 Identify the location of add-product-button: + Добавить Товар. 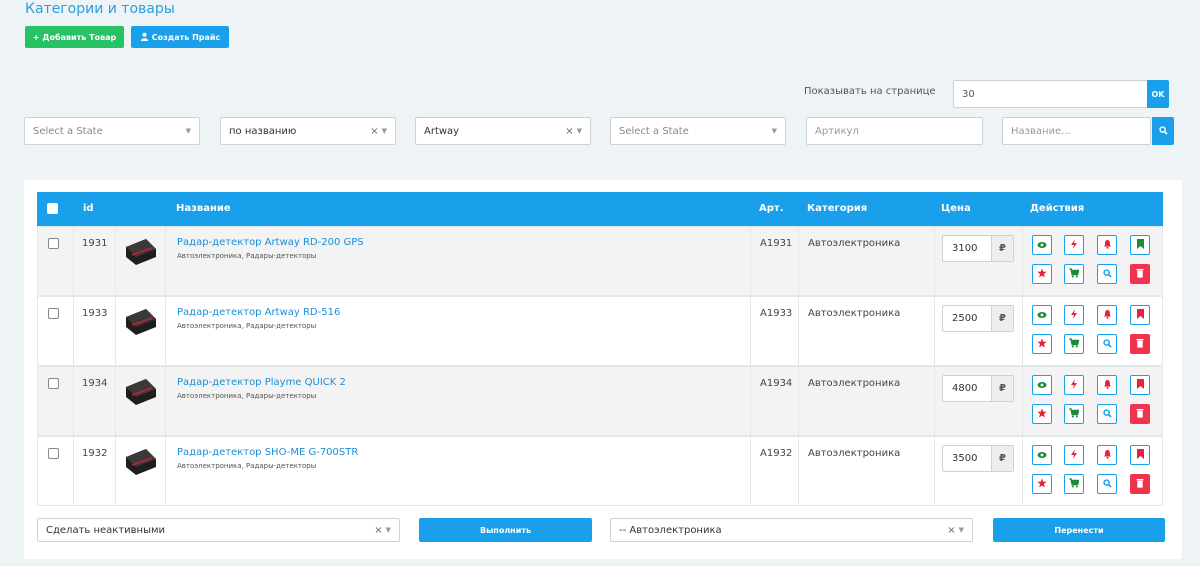
(74, 37).